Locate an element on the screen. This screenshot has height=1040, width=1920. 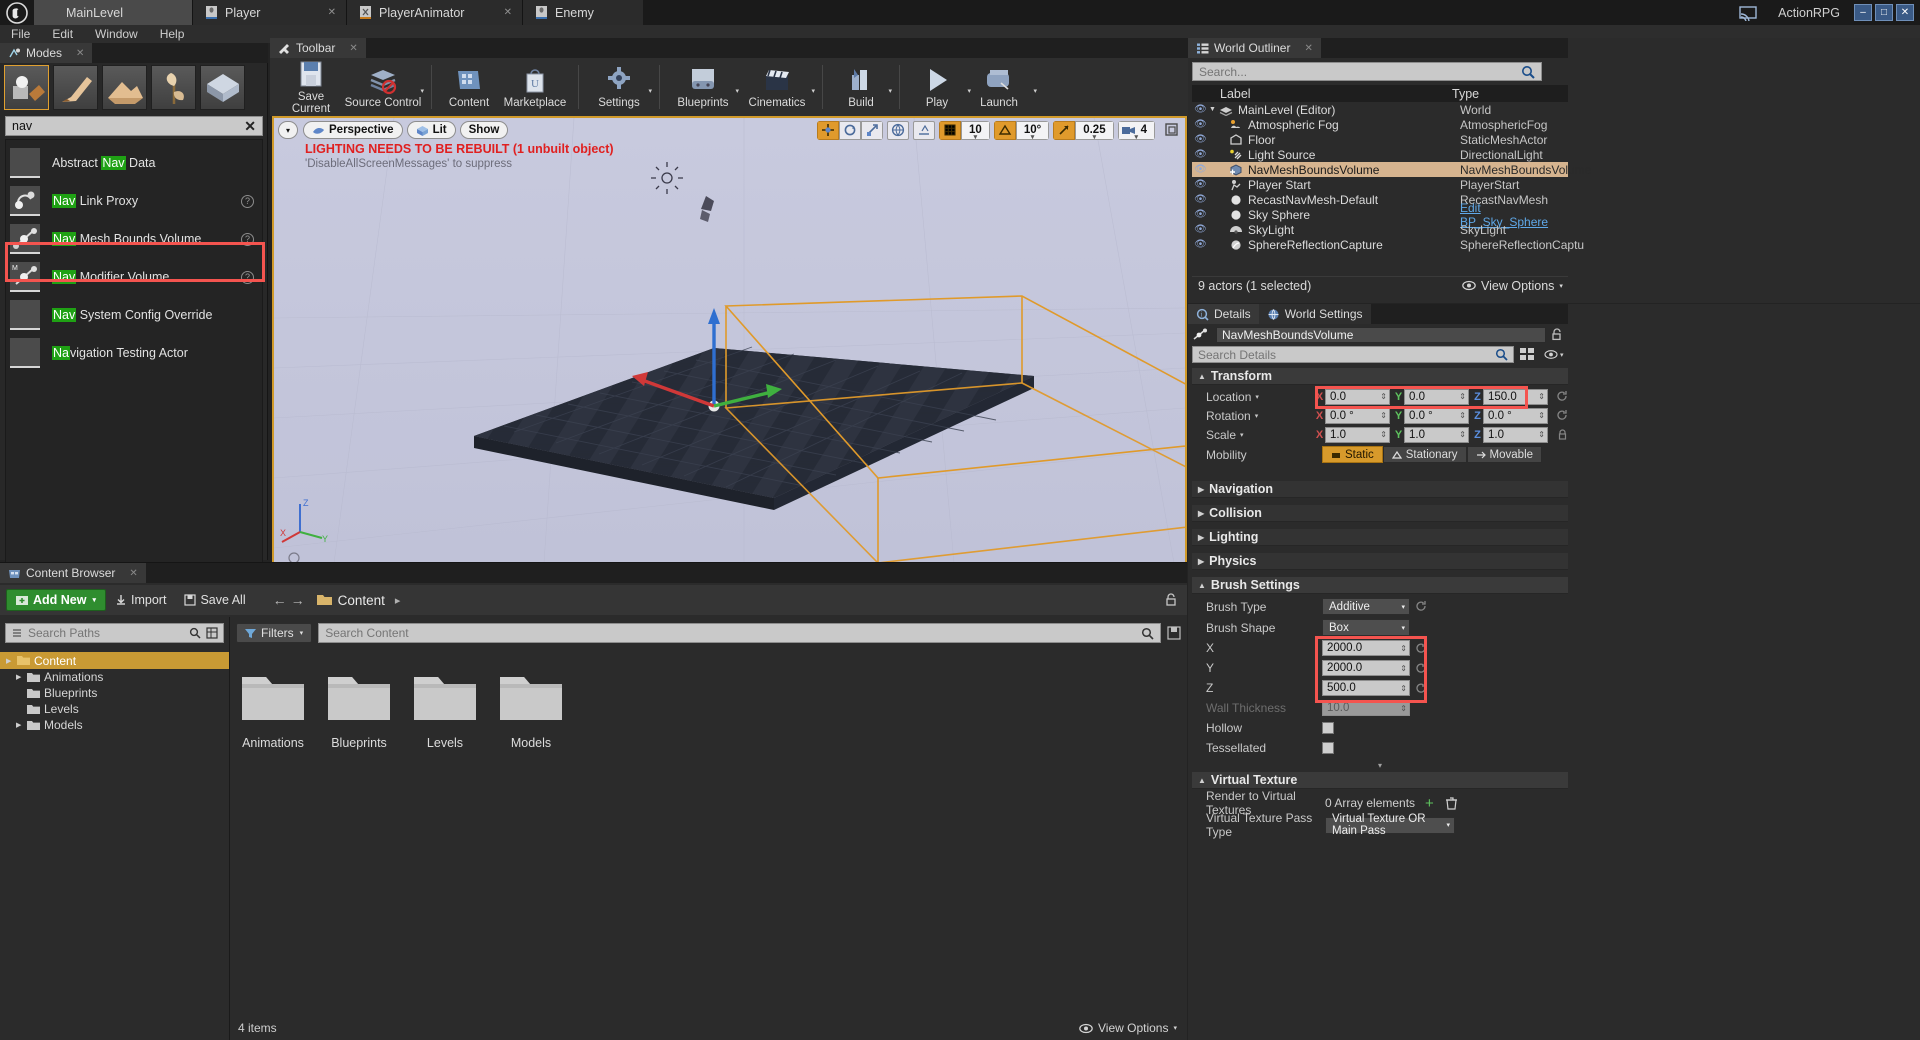
source-control-button: Source Control ▾ is located at coordinates (383, 87).